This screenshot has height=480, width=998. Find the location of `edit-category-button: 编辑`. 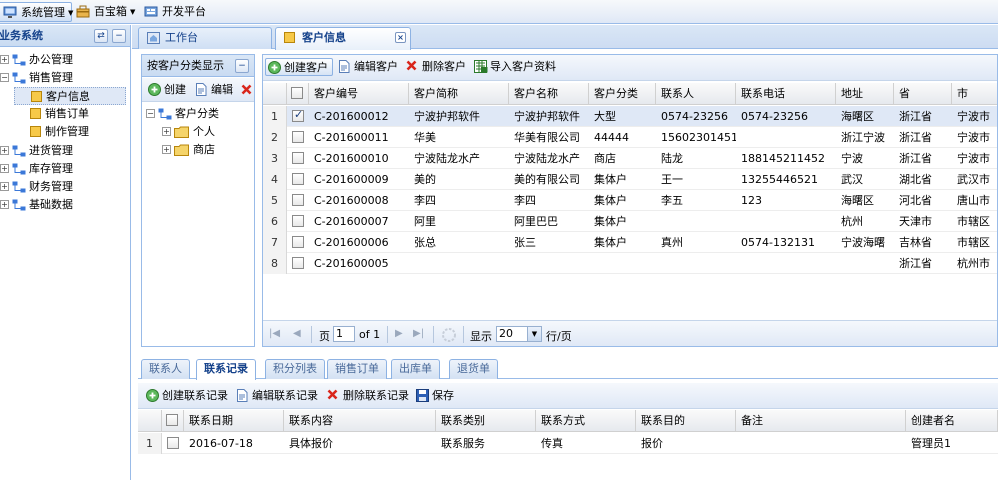

edit-category-button: 编辑 is located at coordinates (213, 90).